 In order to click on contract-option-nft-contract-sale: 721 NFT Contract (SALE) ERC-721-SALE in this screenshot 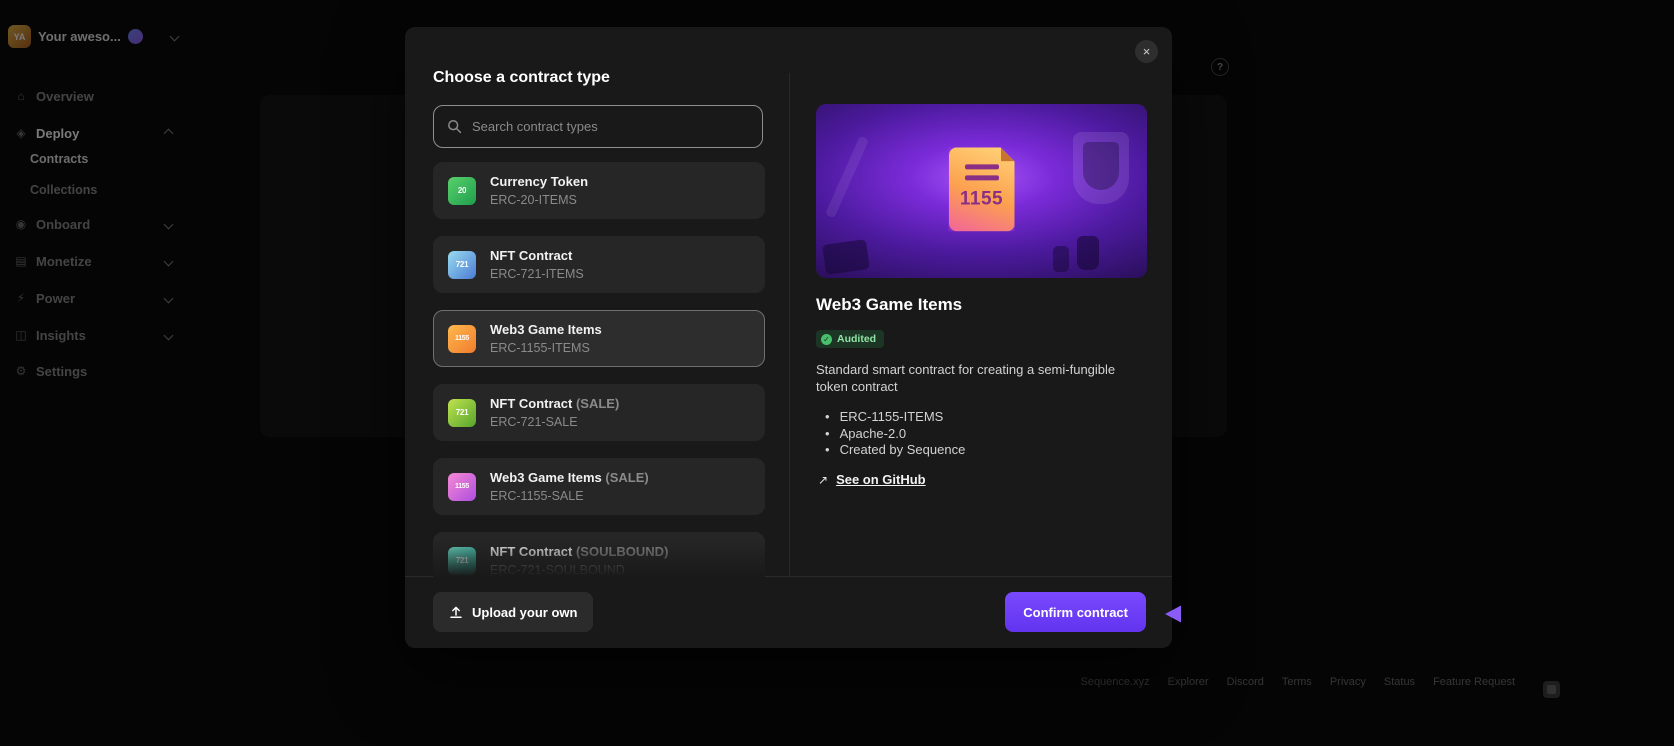, I will do `click(599, 412)`.